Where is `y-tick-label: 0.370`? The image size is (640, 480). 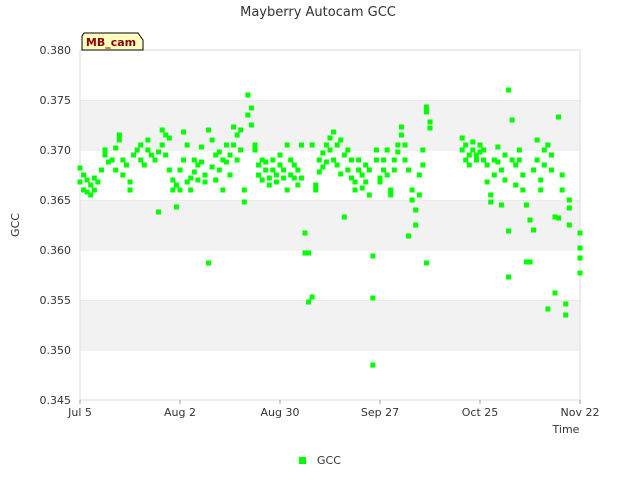
y-tick-label: 0.370 is located at coordinates (56, 150).